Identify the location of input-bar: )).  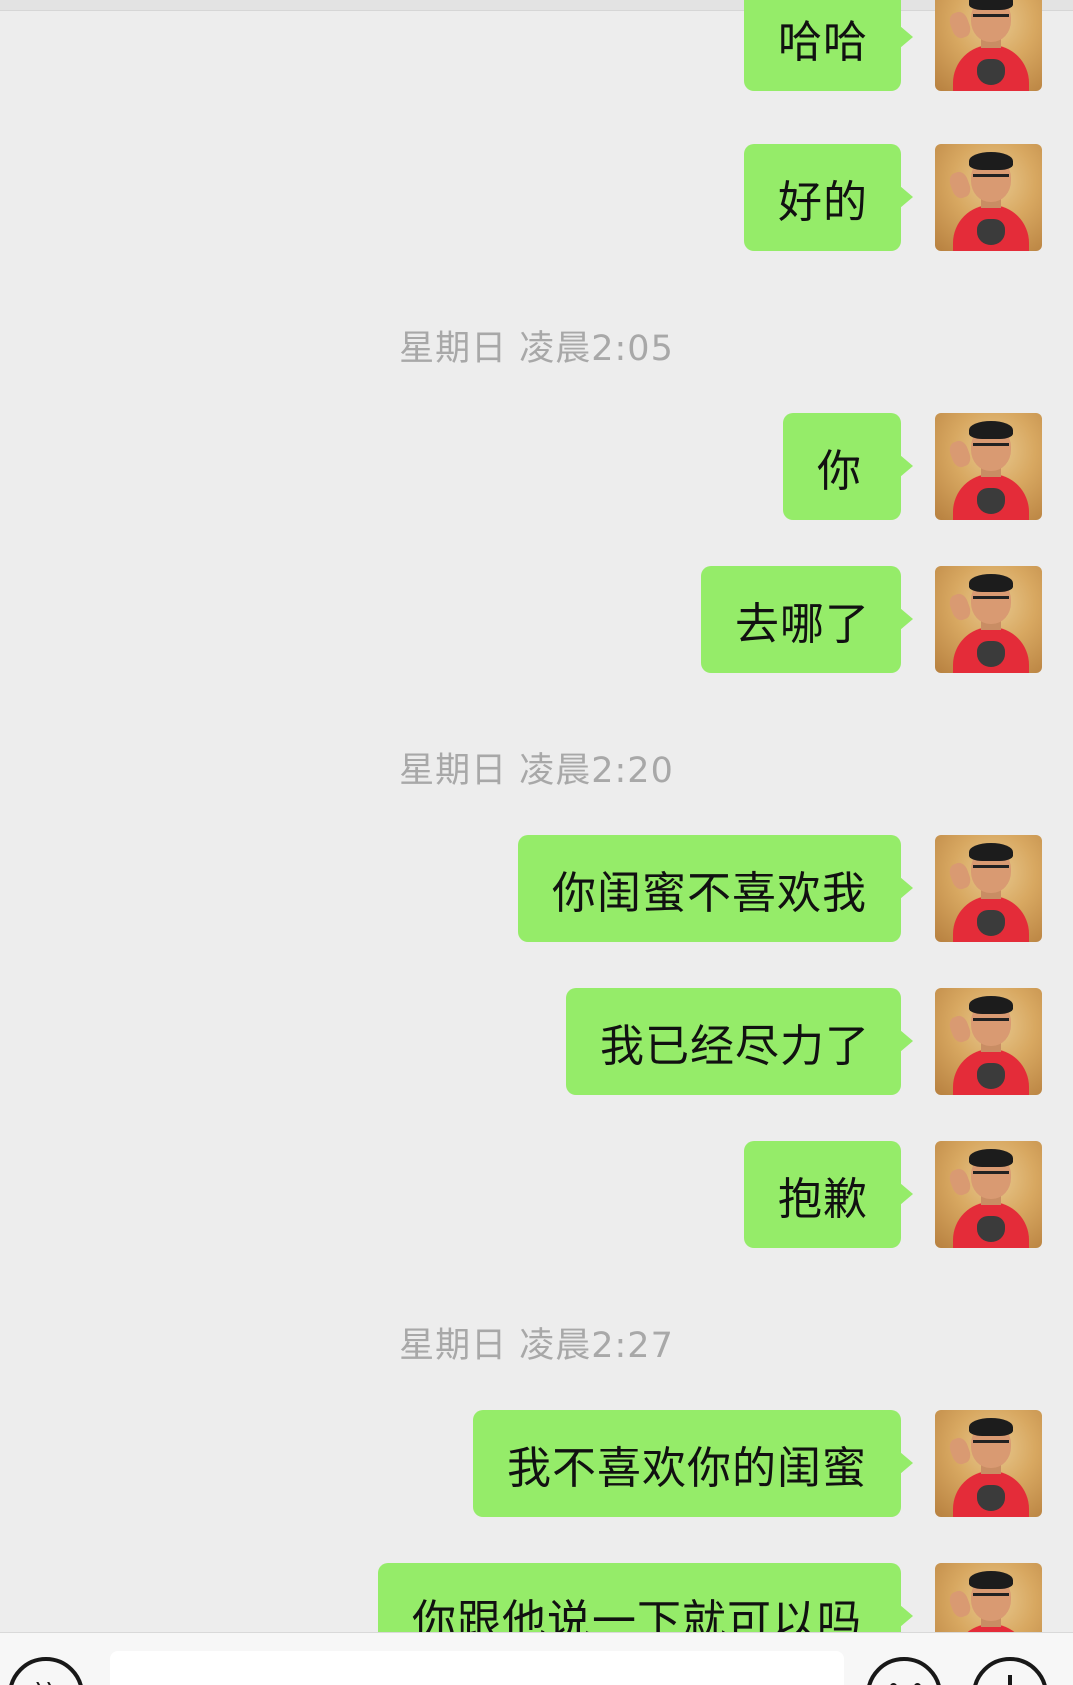
(536, 1658).